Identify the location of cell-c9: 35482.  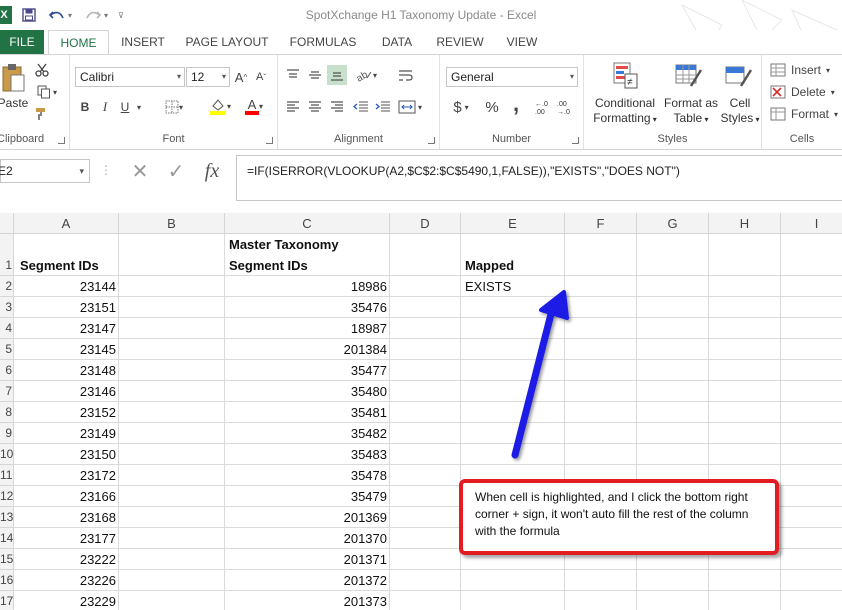
(306, 433).